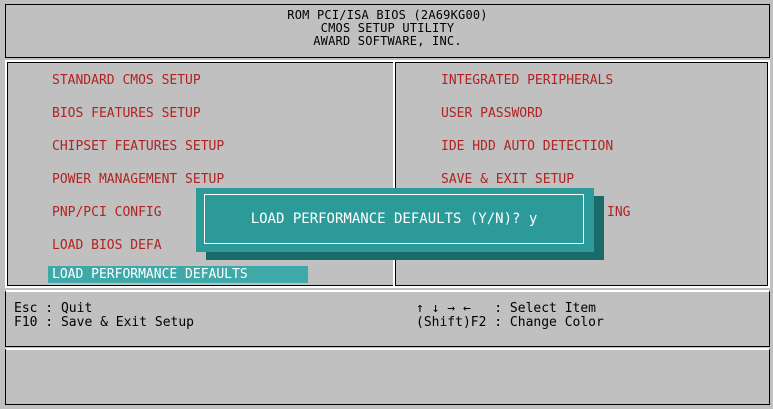  Describe the element at coordinates (618, 212) in the screenshot. I see `menu-item-partial-hidden: ING` at that location.